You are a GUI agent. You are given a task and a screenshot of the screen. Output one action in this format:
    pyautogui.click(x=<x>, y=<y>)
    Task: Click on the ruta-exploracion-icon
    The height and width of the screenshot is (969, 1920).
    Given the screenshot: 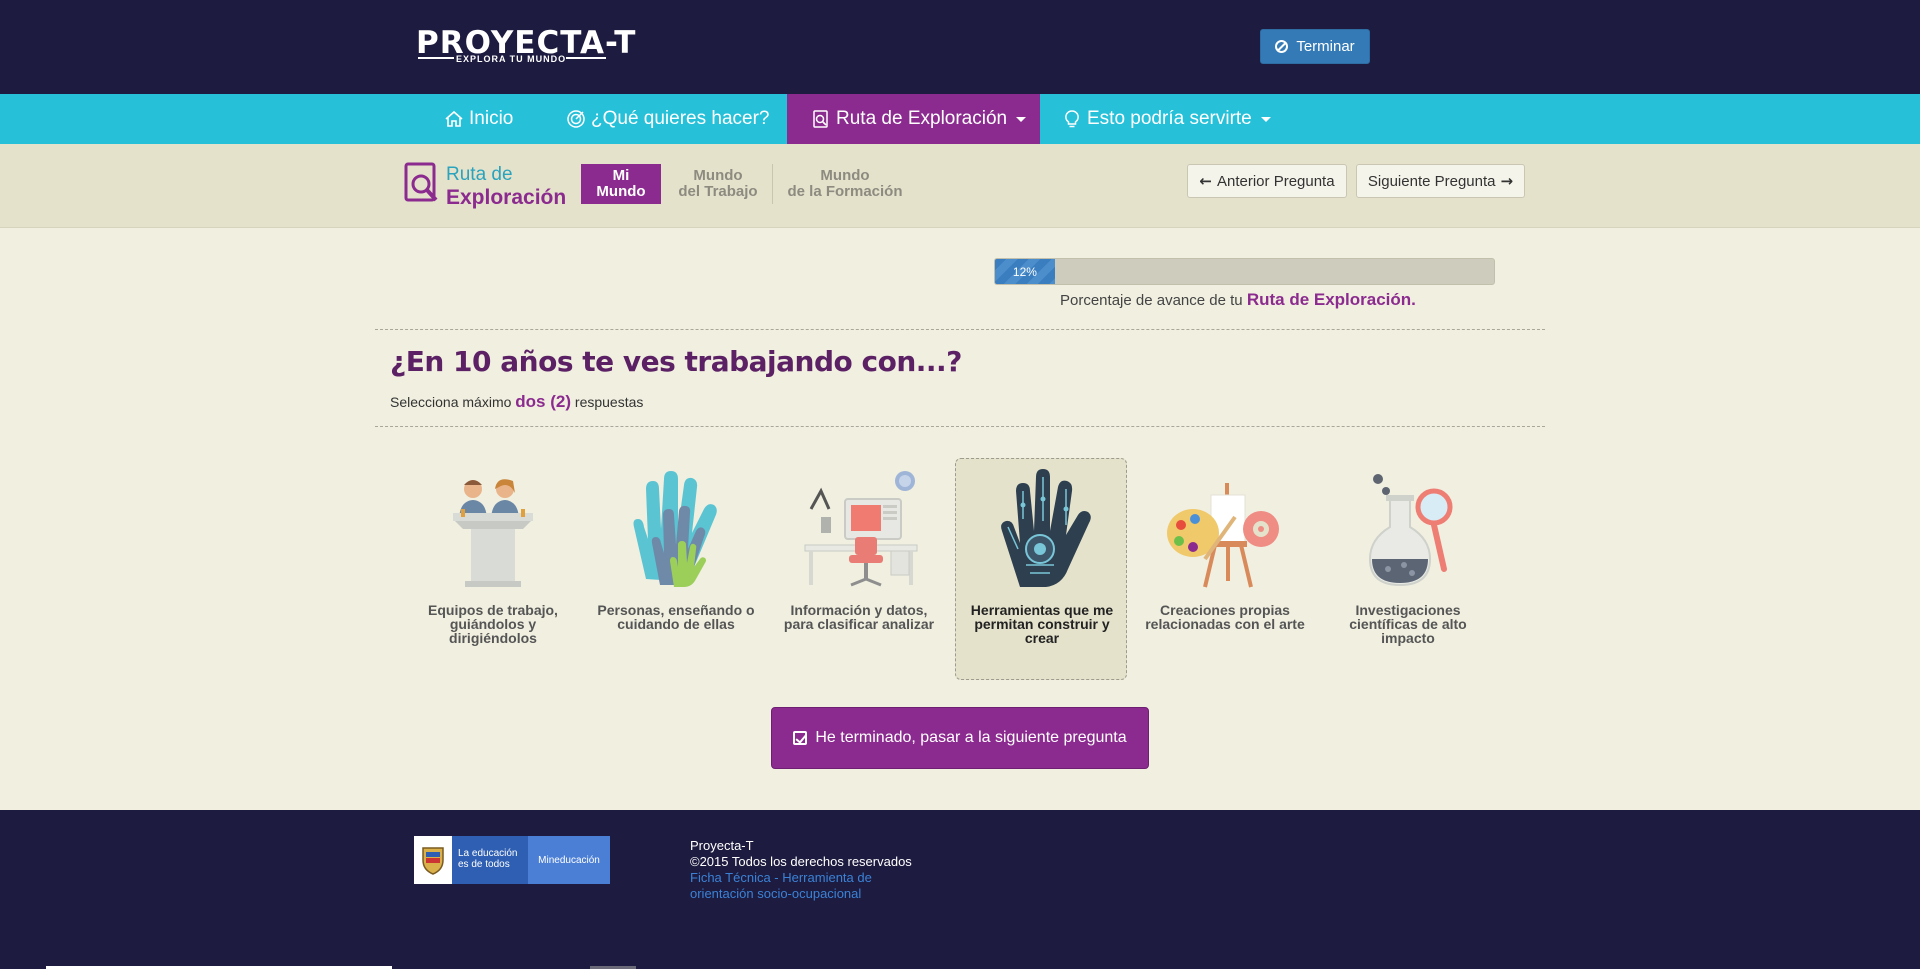 What is the action you would take?
    pyautogui.click(x=421, y=182)
    